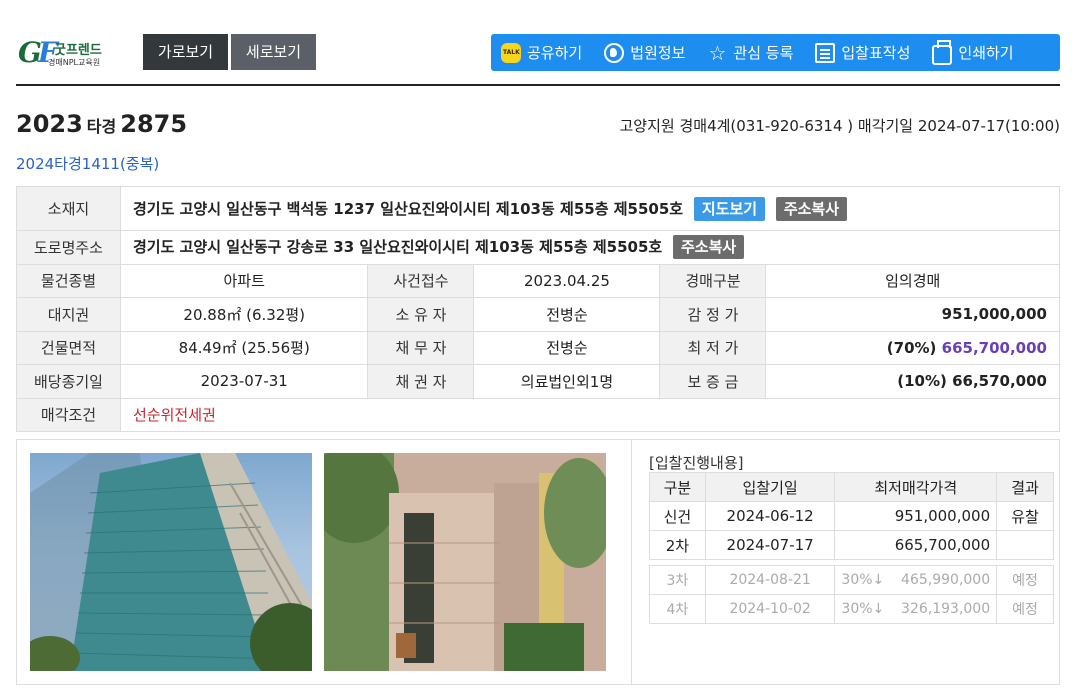 This screenshot has height=695, width=1072. What do you see at coordinates (68, 208) in the screenshot?
I see `location-label: 소재지` at bounding box center [68, 208].